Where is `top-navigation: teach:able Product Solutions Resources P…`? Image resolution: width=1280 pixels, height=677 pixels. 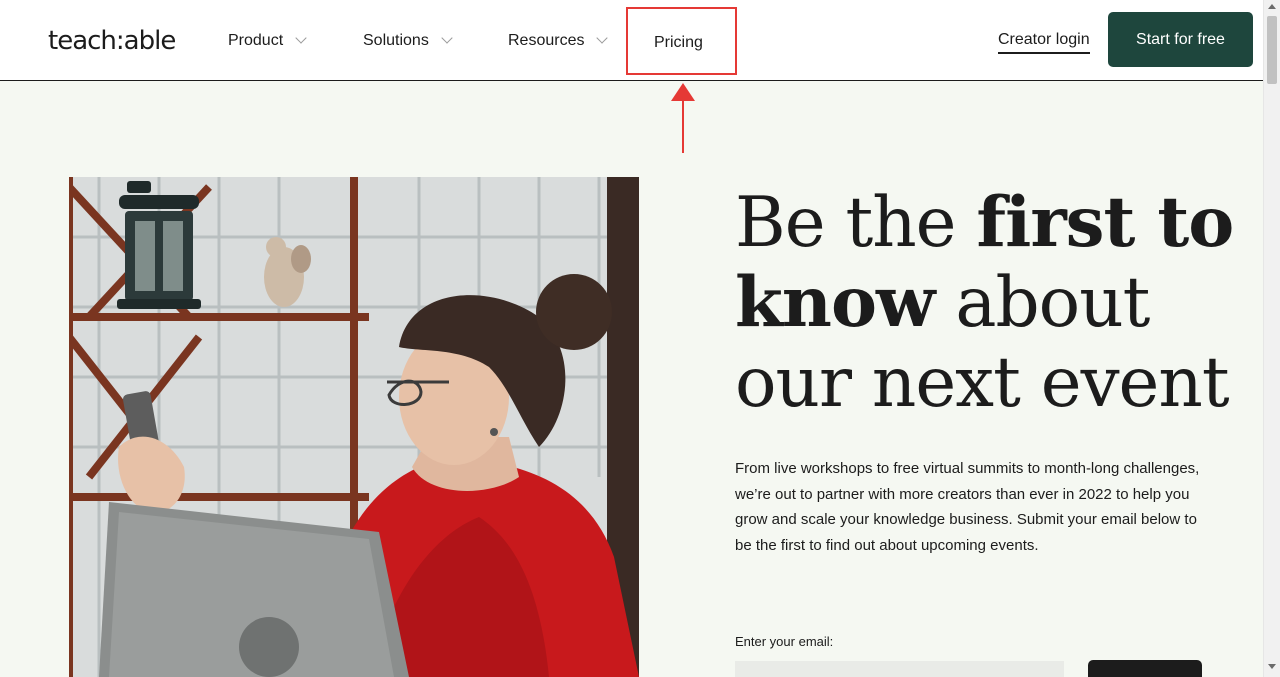
top-navigation: teach:able Product Solutions Resources P… is located at coordinates (631, 40).